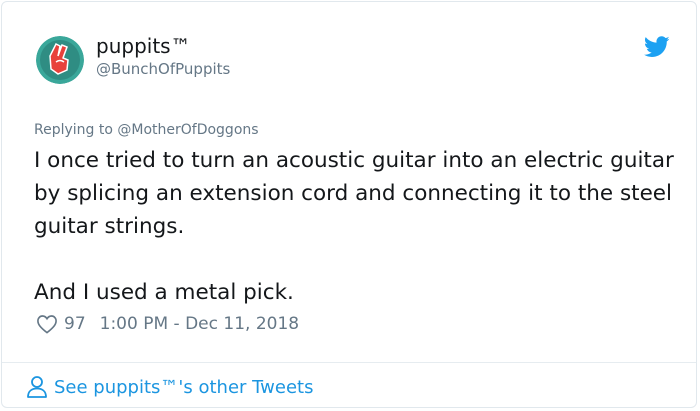 The width and height of the screenshot is (700, 411). I want to click on person-icon, so click(37, 387).